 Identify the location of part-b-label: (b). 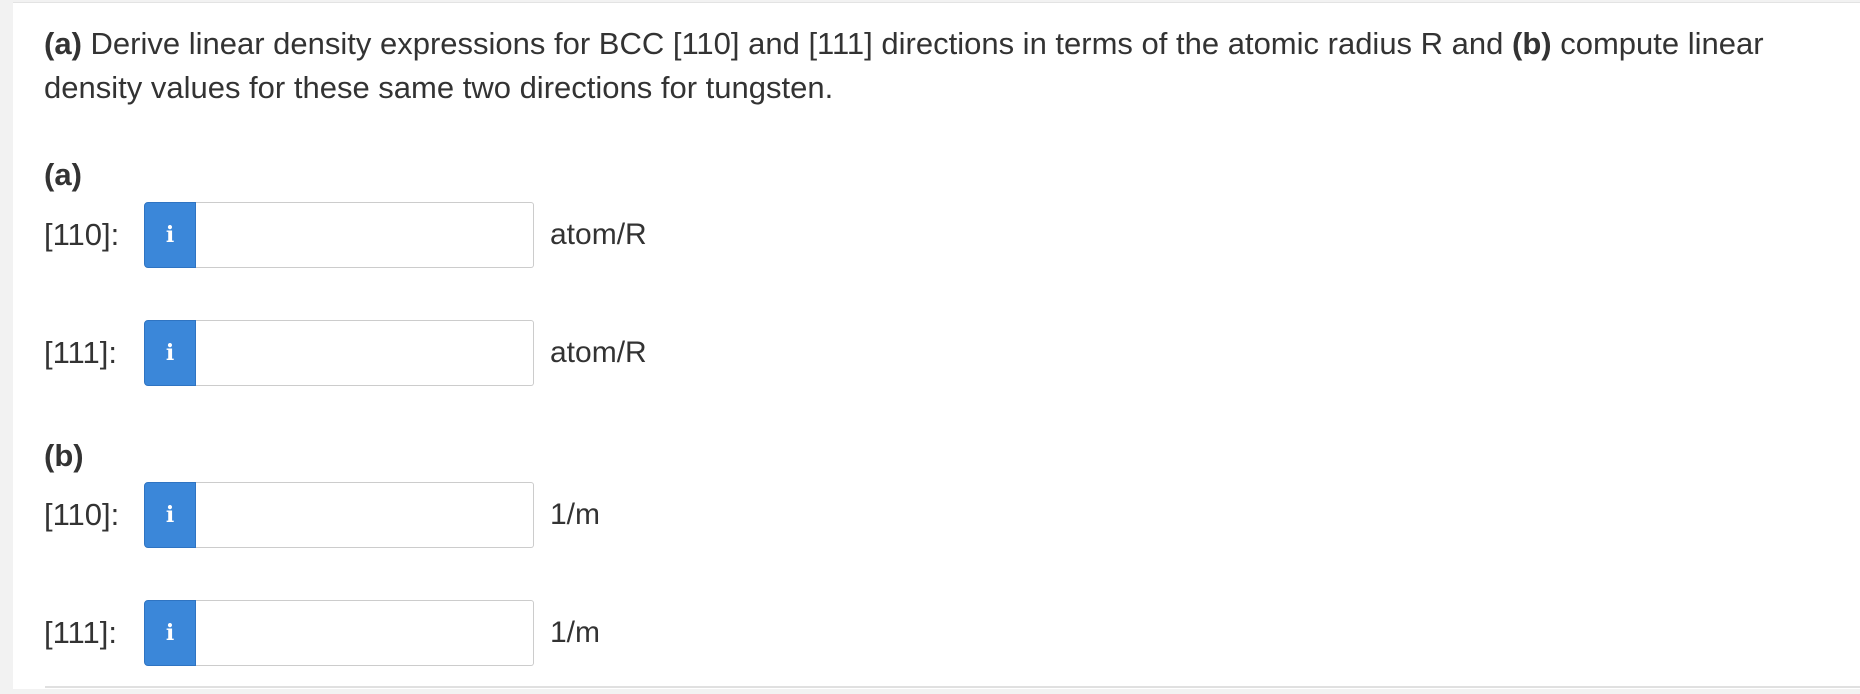
(64, 455).